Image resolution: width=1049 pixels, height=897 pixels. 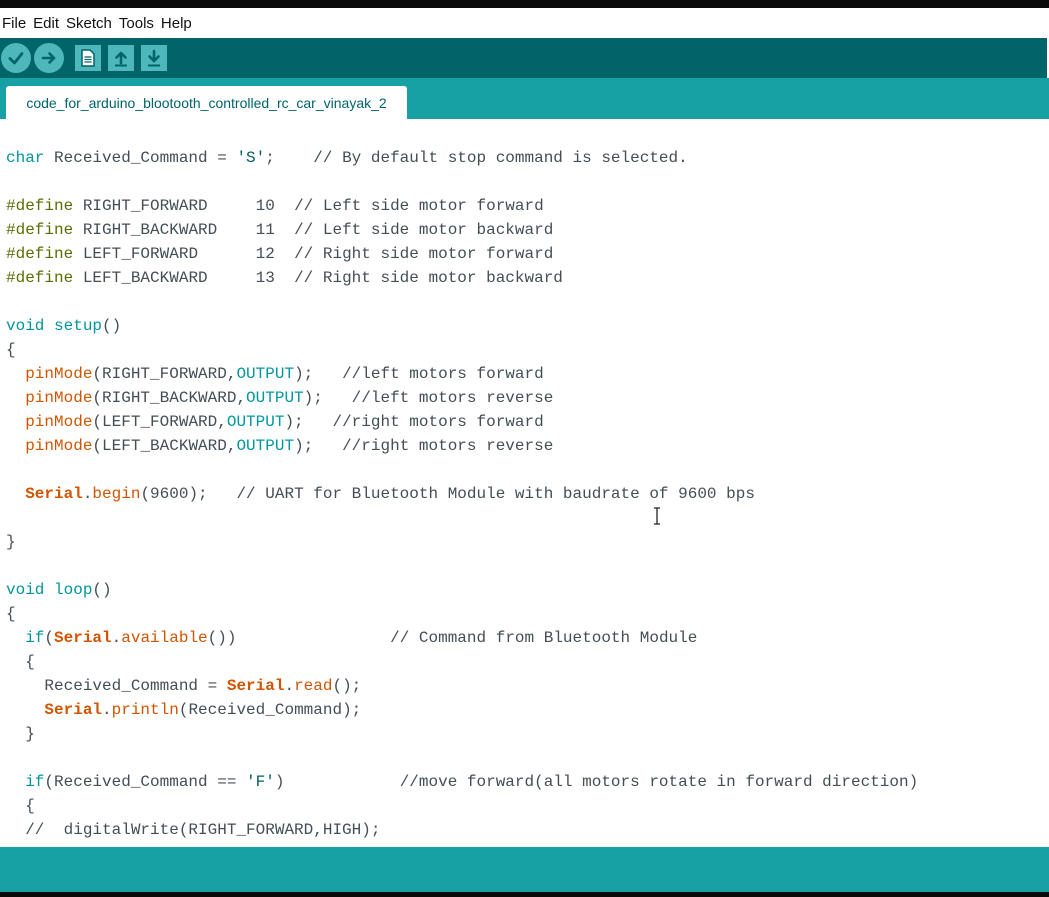 I want to click on code-token: //right motors reverse, so click(x=448, y=446).